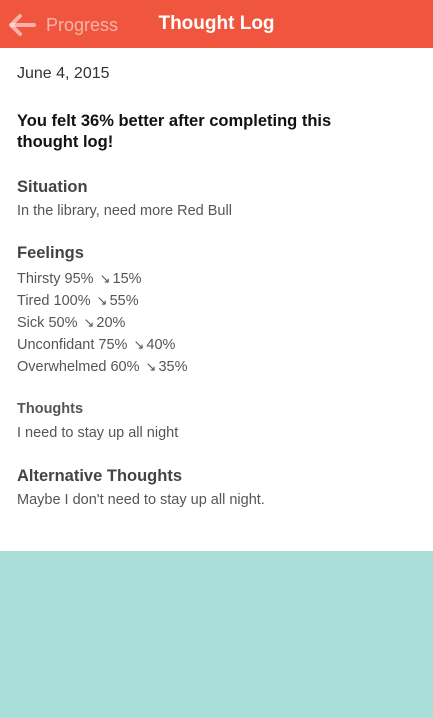 The image size is (433, 718). I want to click on thoughts-section: Thoughts I need to stay up all night, so click(216, 421).